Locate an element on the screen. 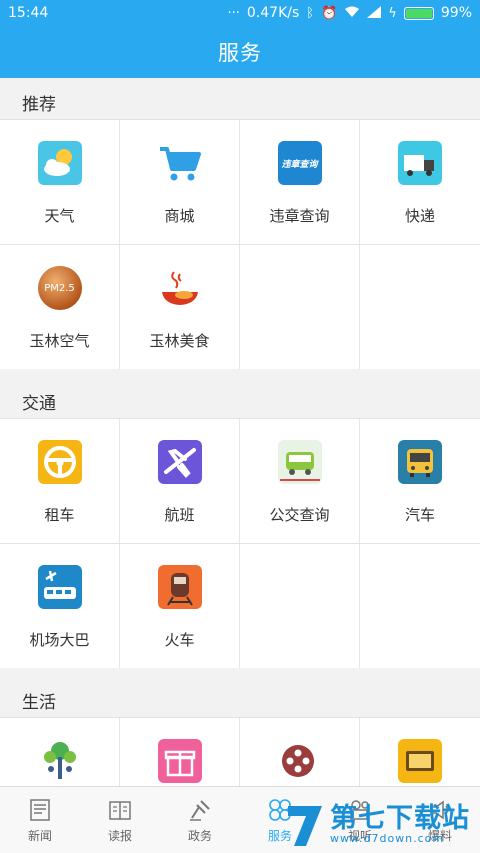  service-violation-query: 违章查询 违章查询 is located at coordinates (300, 182).